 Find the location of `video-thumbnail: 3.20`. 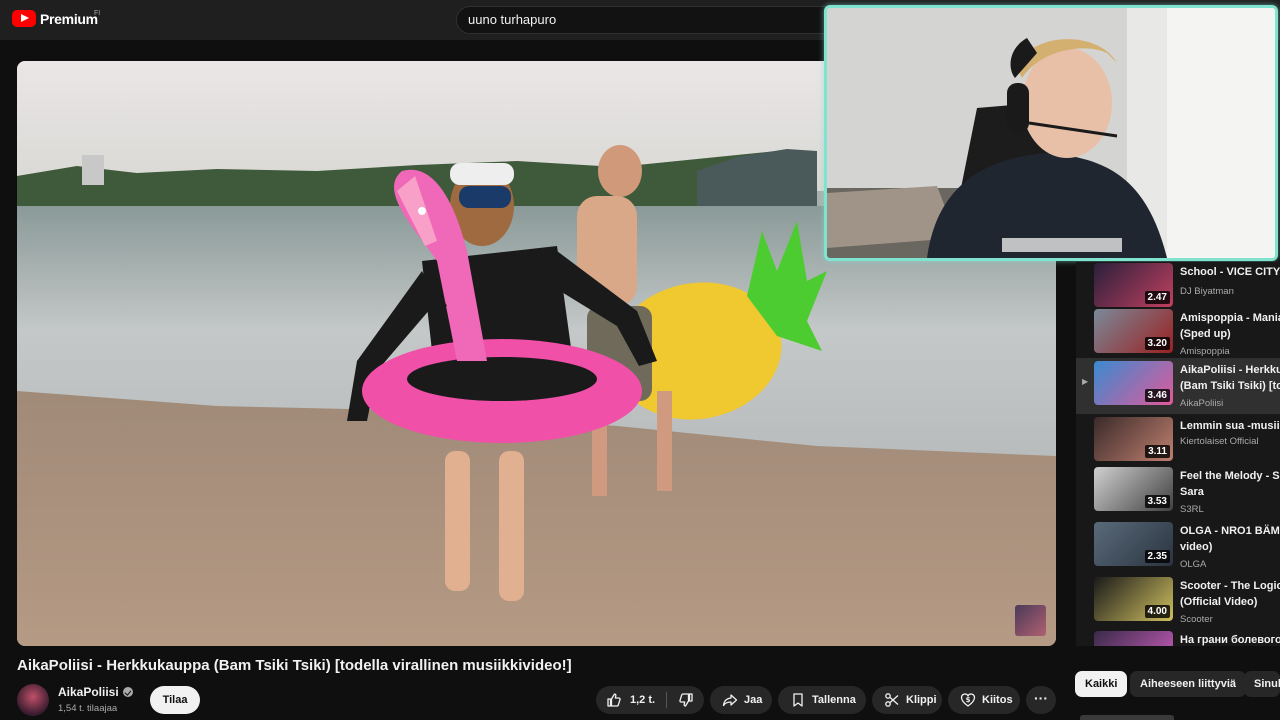

video-thumbnail: 3.20 is located at coordinates (1133, 331).